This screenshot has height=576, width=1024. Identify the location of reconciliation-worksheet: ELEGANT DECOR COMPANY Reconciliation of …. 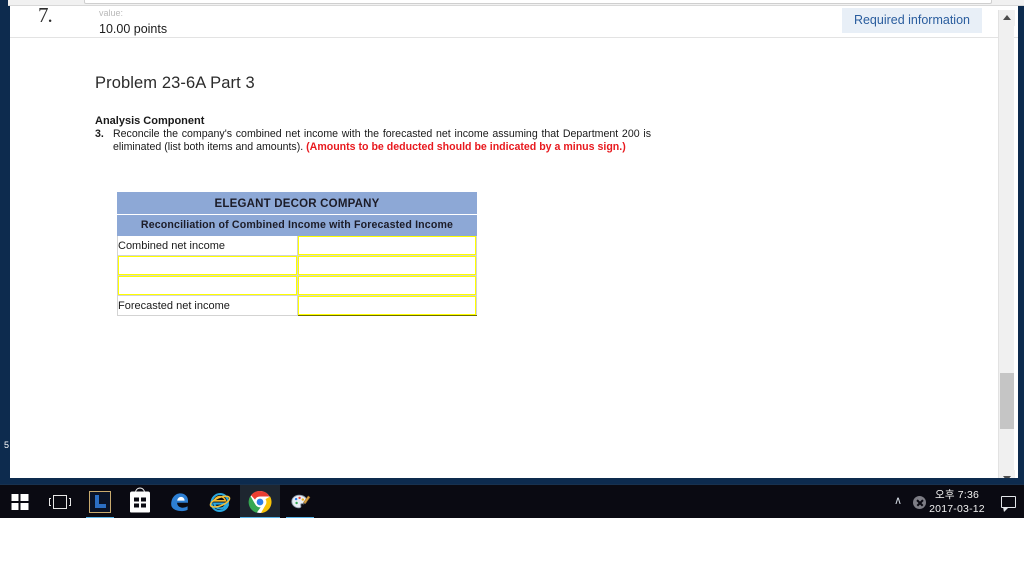
(297, 254).